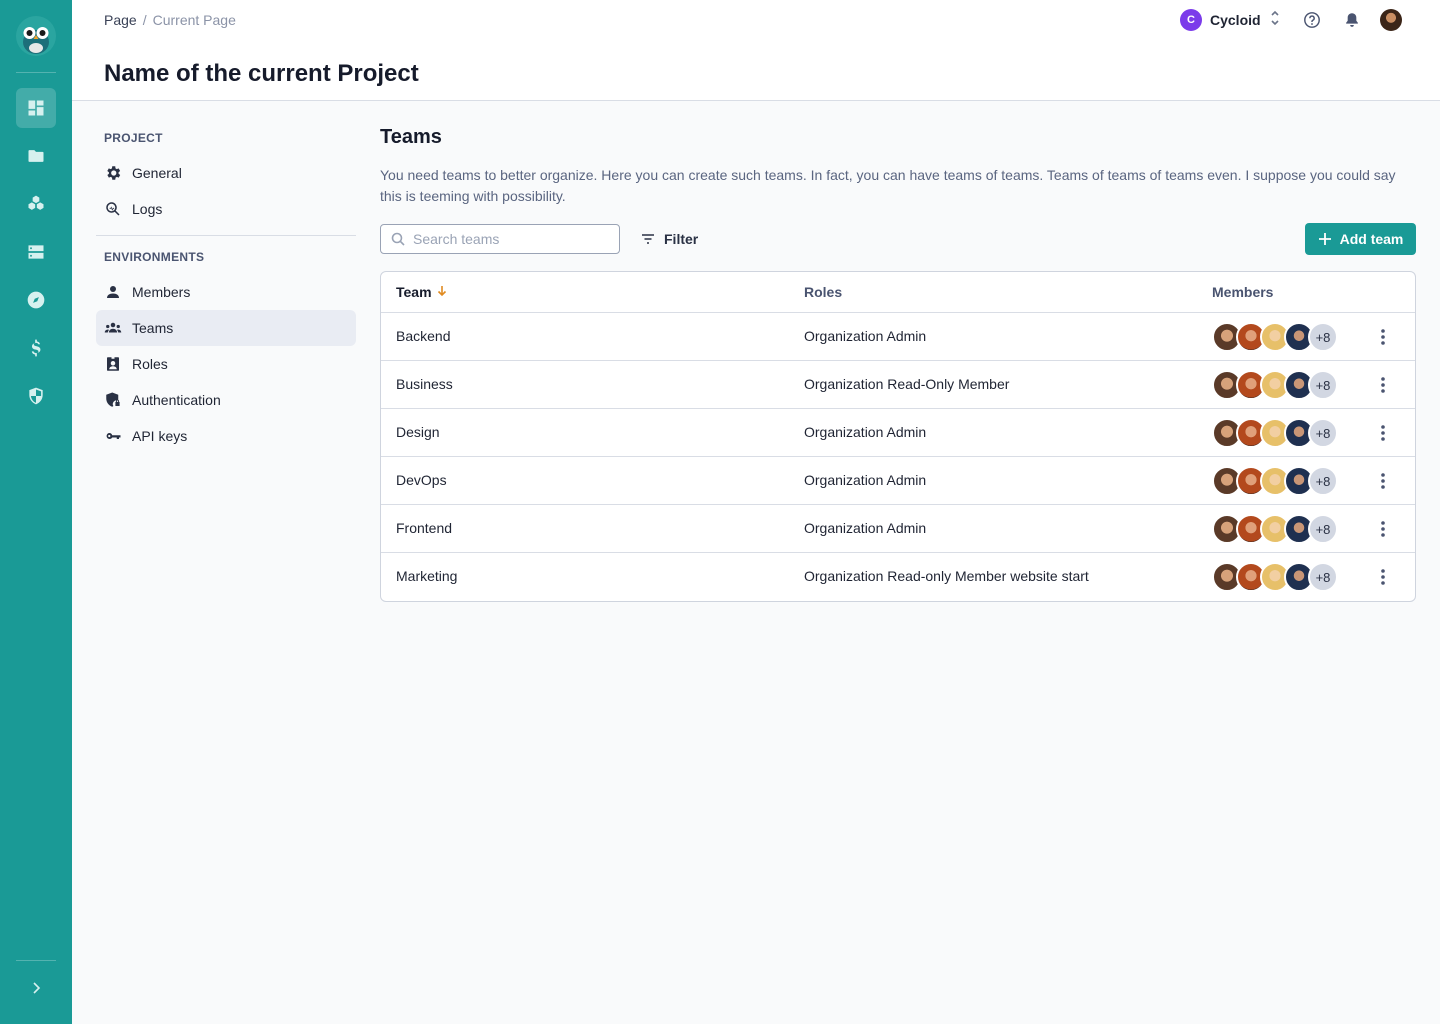 The width and height of the screenshot is (1440, 1024). Describe the element at coordinates (113, 209) in the screenshot. I see `logs-search-icon` at that location.